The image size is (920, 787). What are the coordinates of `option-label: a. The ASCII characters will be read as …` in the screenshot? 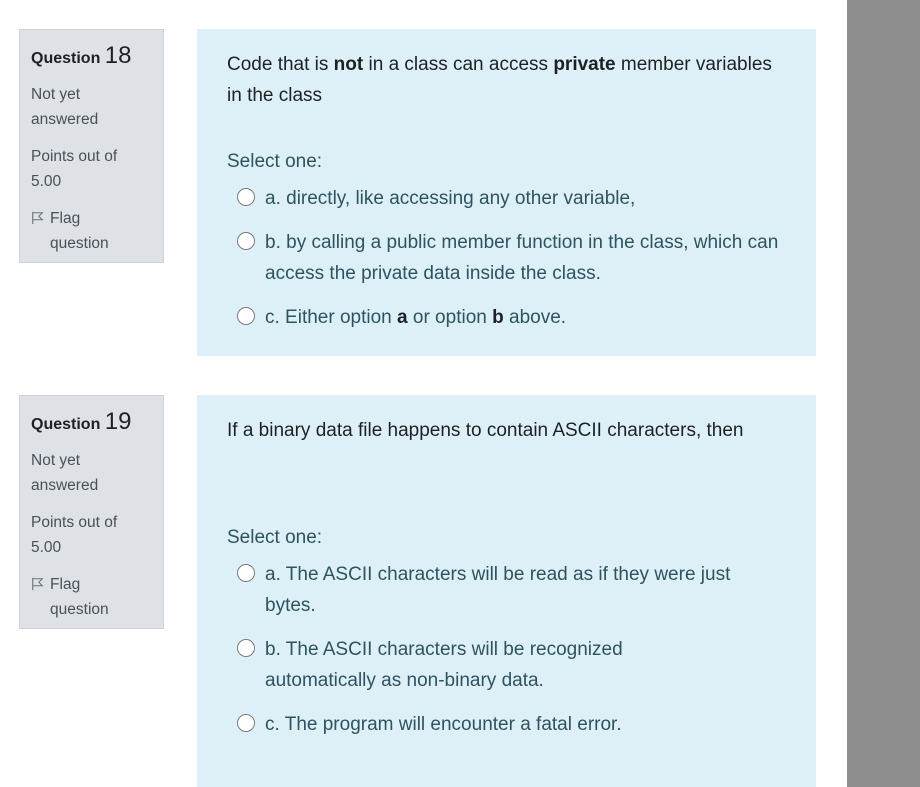 It's located at (498, 590).